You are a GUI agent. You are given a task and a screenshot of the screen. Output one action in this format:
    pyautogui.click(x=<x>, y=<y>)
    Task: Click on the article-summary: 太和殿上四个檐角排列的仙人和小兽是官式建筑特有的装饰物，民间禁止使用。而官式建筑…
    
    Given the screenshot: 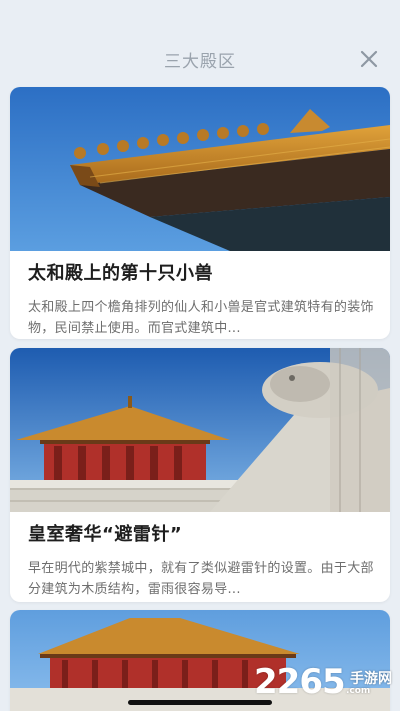 What is the action you would take?
    pyautogui.click(x=201, y=318)
    